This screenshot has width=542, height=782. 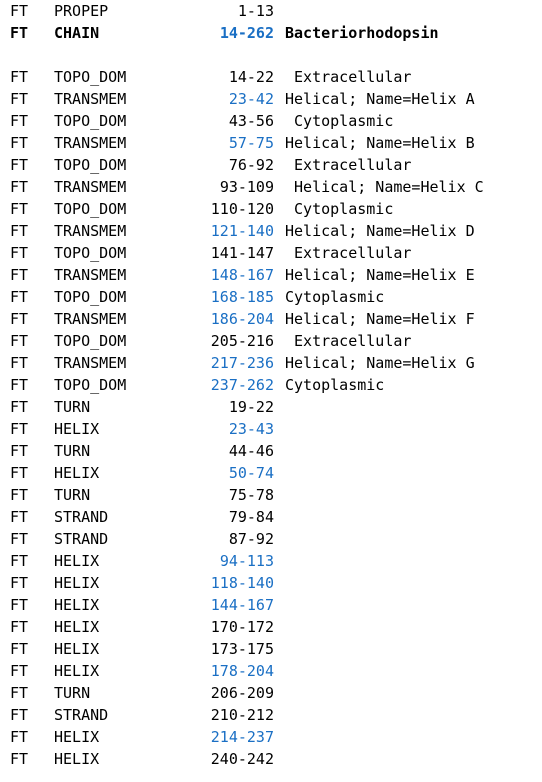 I want to click on feature-description: Helical; Name=Helix B, so click(x=380, y=143).